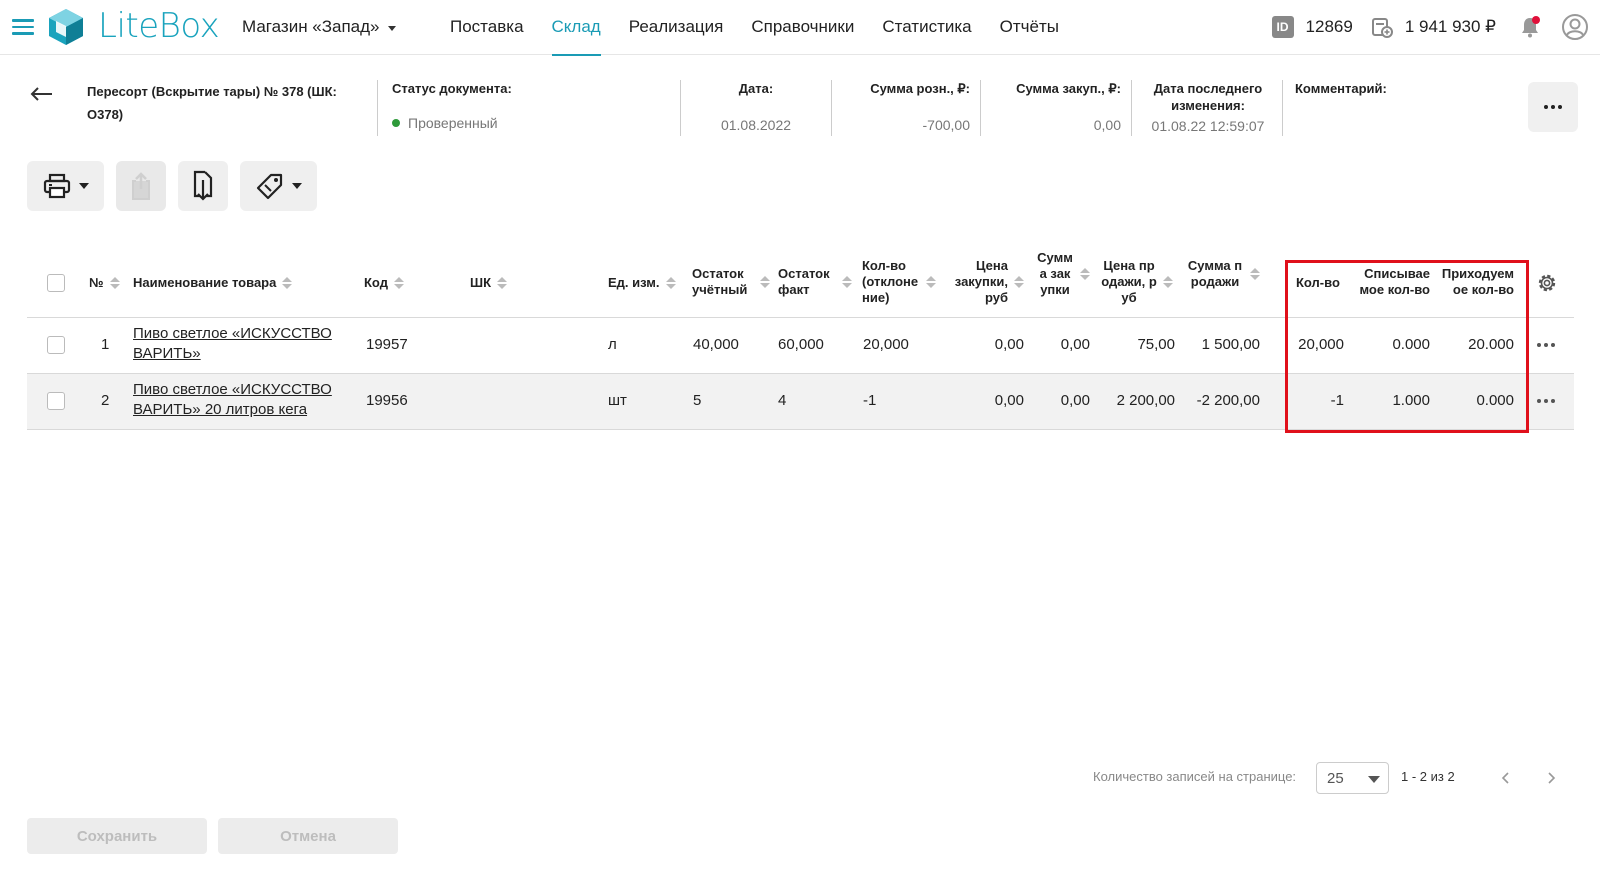  What do you see at coordinates (1411, 344) in the screenshot?
I see `row-qty-writeoff: 0.000` at bounding box center [1411, 344].